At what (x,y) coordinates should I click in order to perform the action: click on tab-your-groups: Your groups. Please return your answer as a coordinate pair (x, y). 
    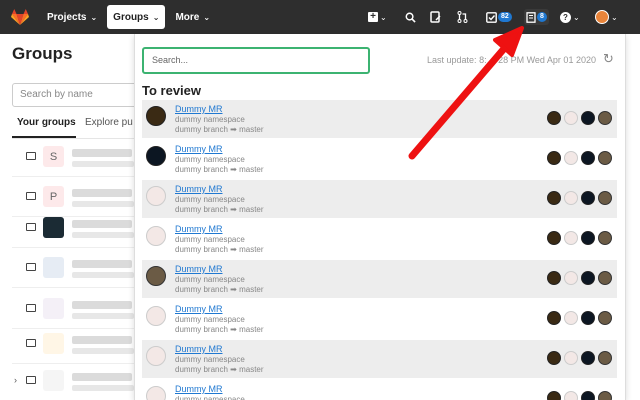
    Looking at the image, I should click on (46, 122).